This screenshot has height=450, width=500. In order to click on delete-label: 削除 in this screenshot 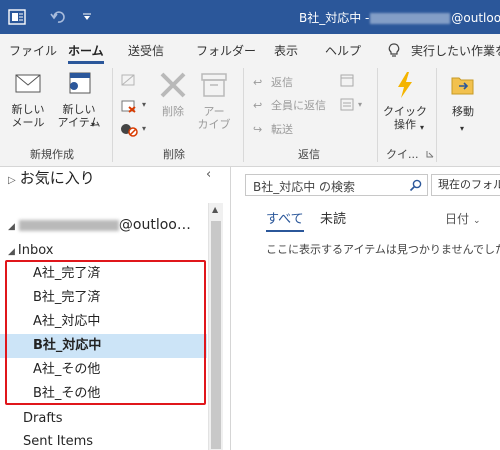, I will do `click(173, 111)`.